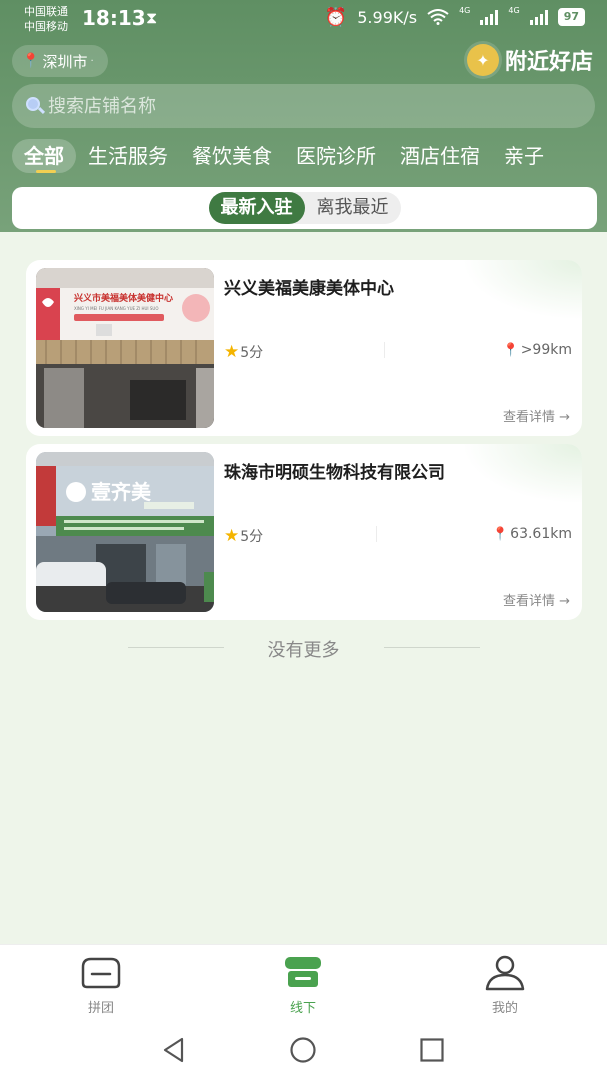 The image size is (607, 1080). I want to click on tab-all: 全部, so click(44, 156).